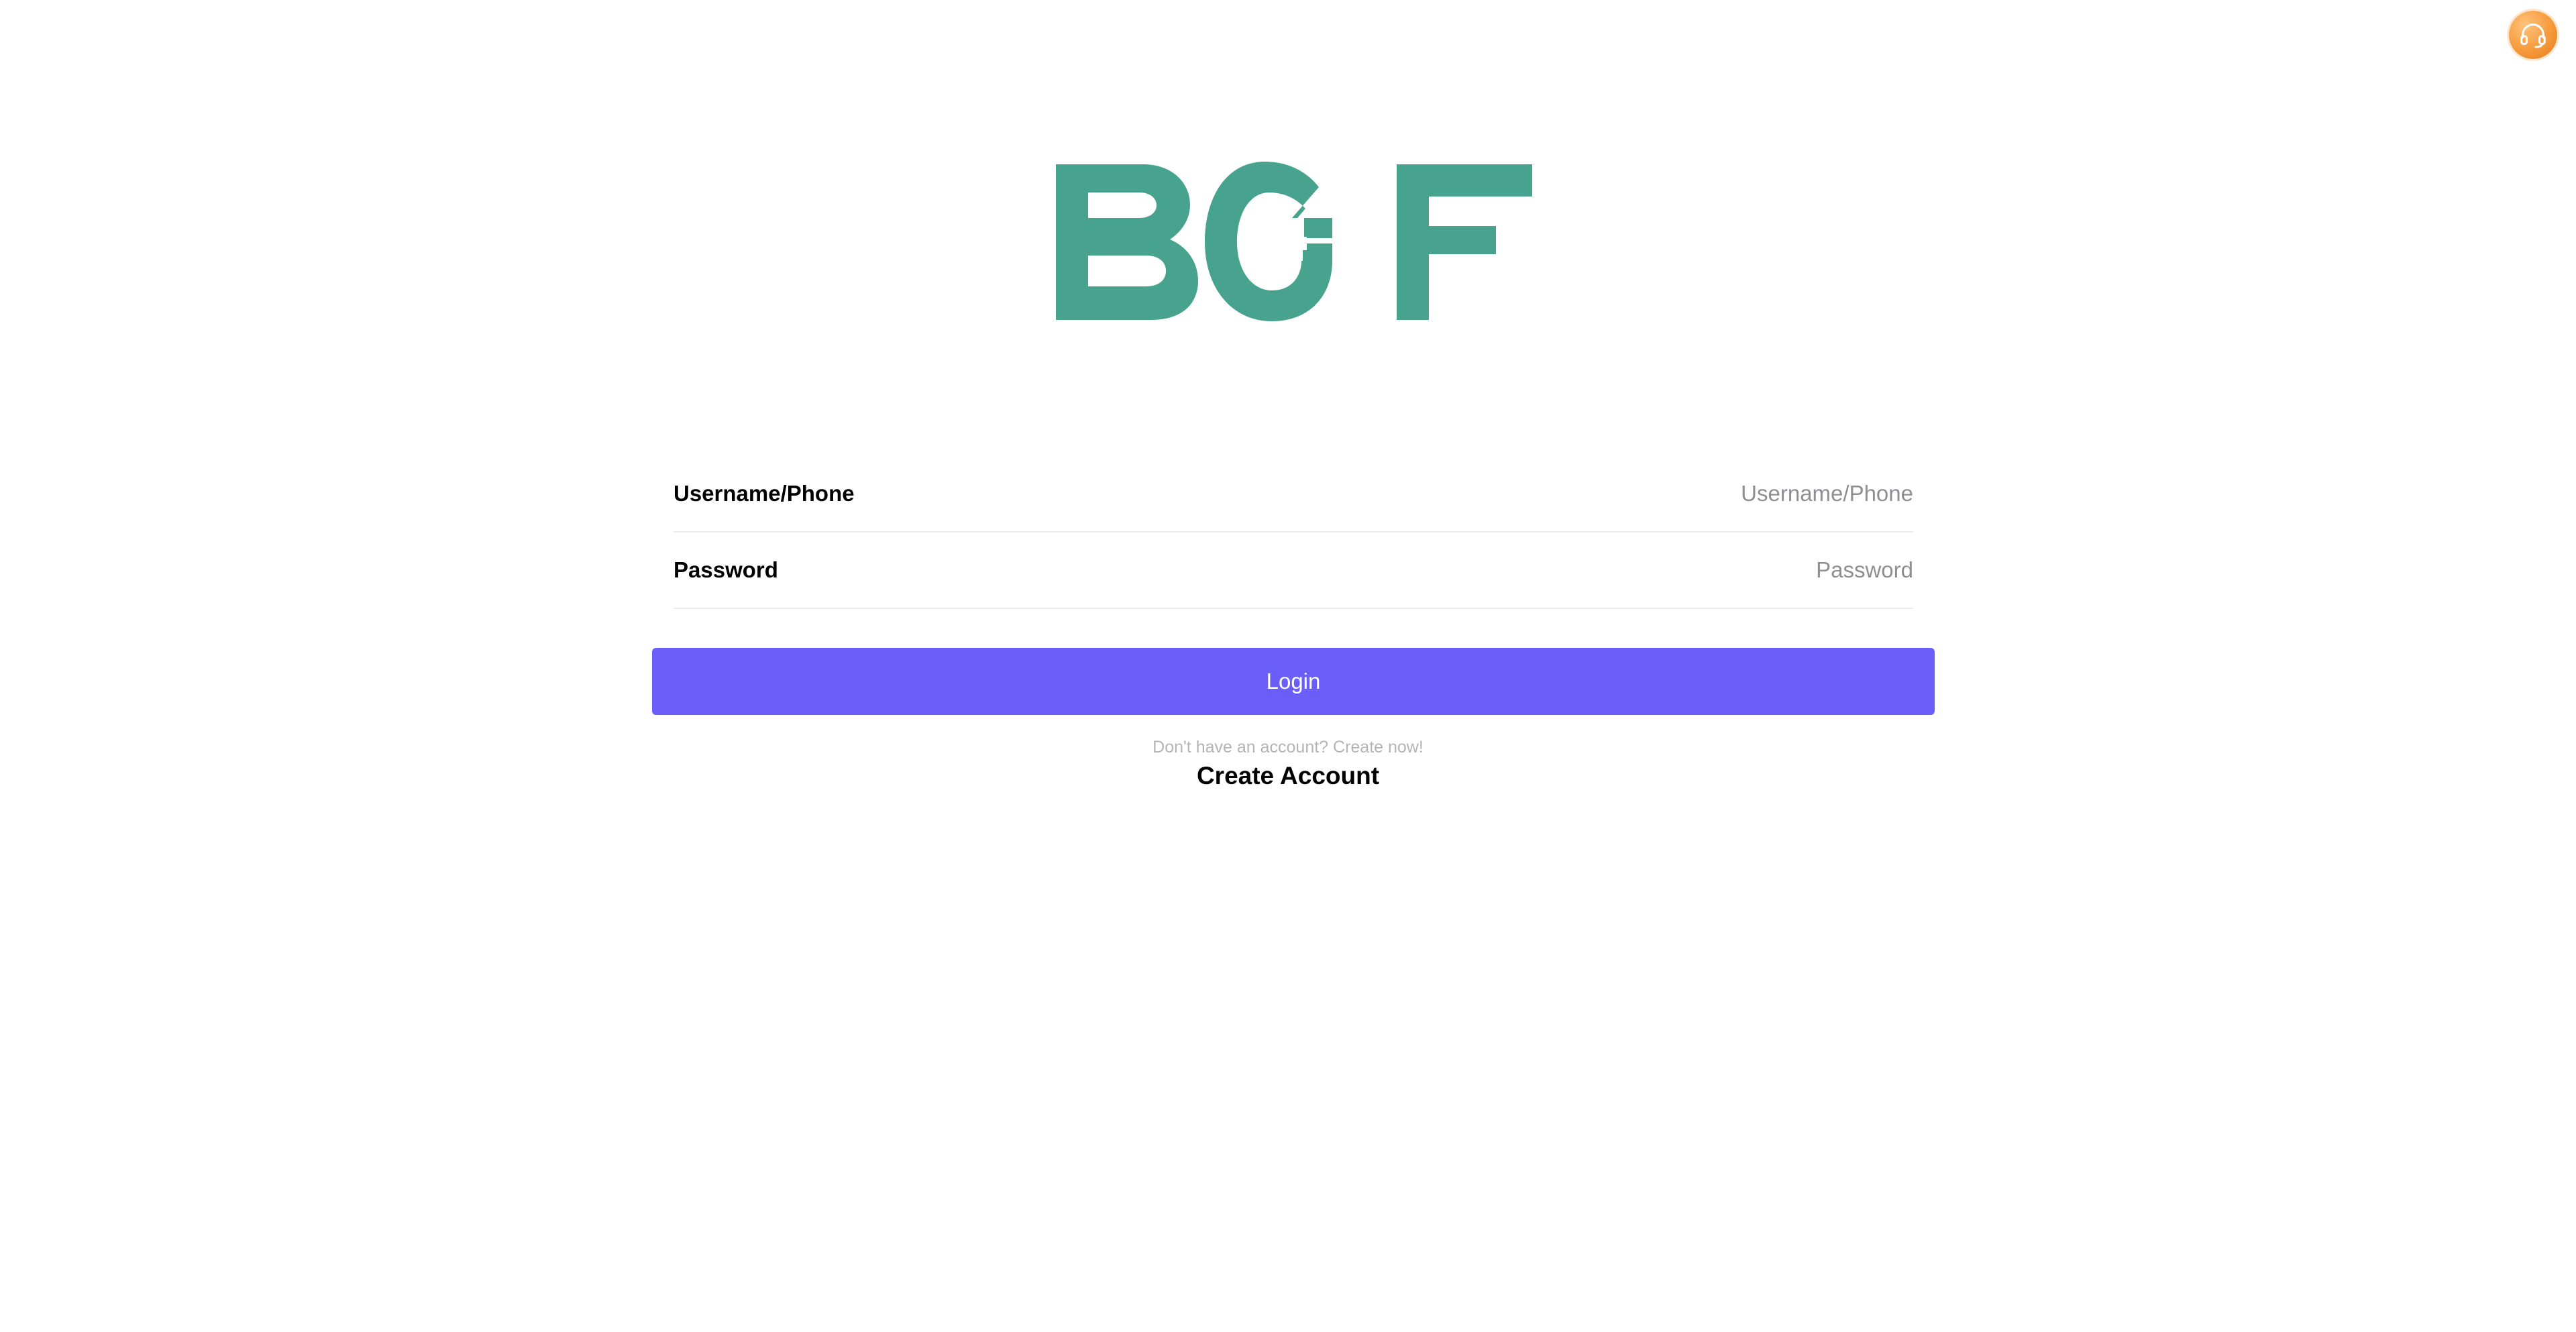 The image size is (2576, 1332). What do you see at coordinates (1434, 493) in the screenshot?
I see `username-input` at bounding box center [1434, 493].